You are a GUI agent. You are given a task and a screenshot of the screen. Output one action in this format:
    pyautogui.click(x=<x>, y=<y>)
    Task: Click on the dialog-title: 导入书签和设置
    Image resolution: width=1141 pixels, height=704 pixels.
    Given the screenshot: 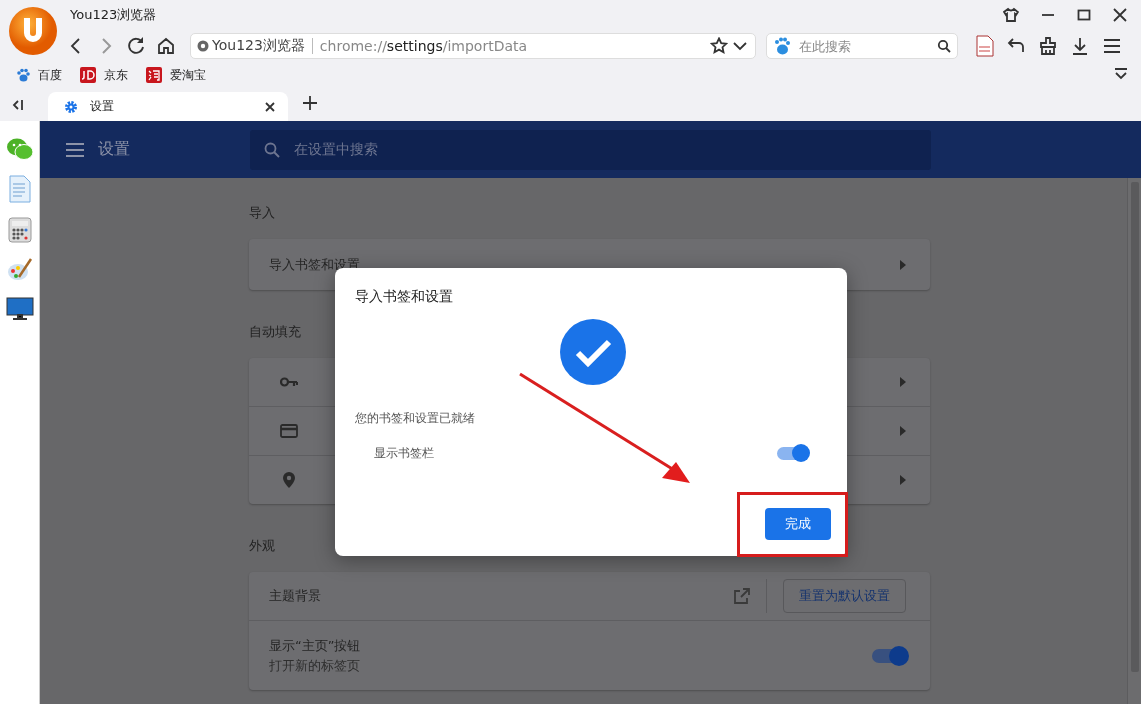 What is the action you would take?
    pyautogui.click(x=404, y=297)
    